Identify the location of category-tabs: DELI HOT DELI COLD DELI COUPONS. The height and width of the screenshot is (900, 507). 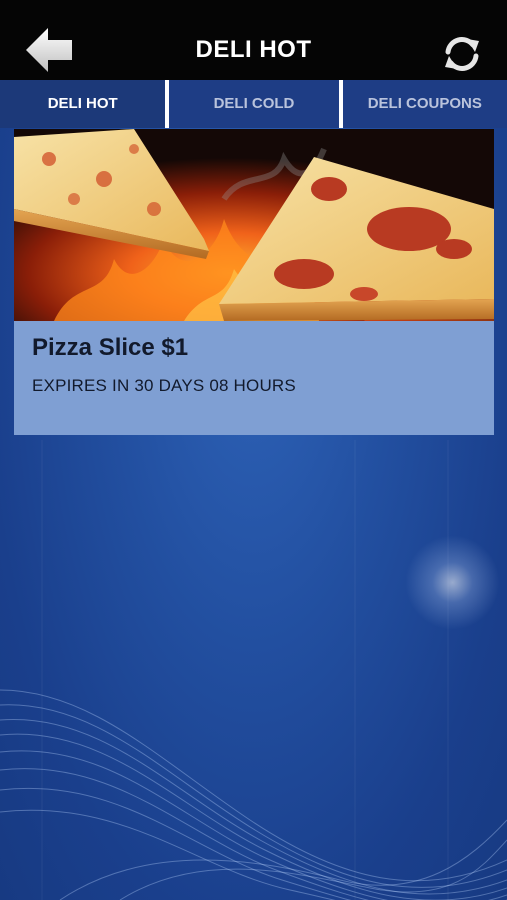
(253, 104).